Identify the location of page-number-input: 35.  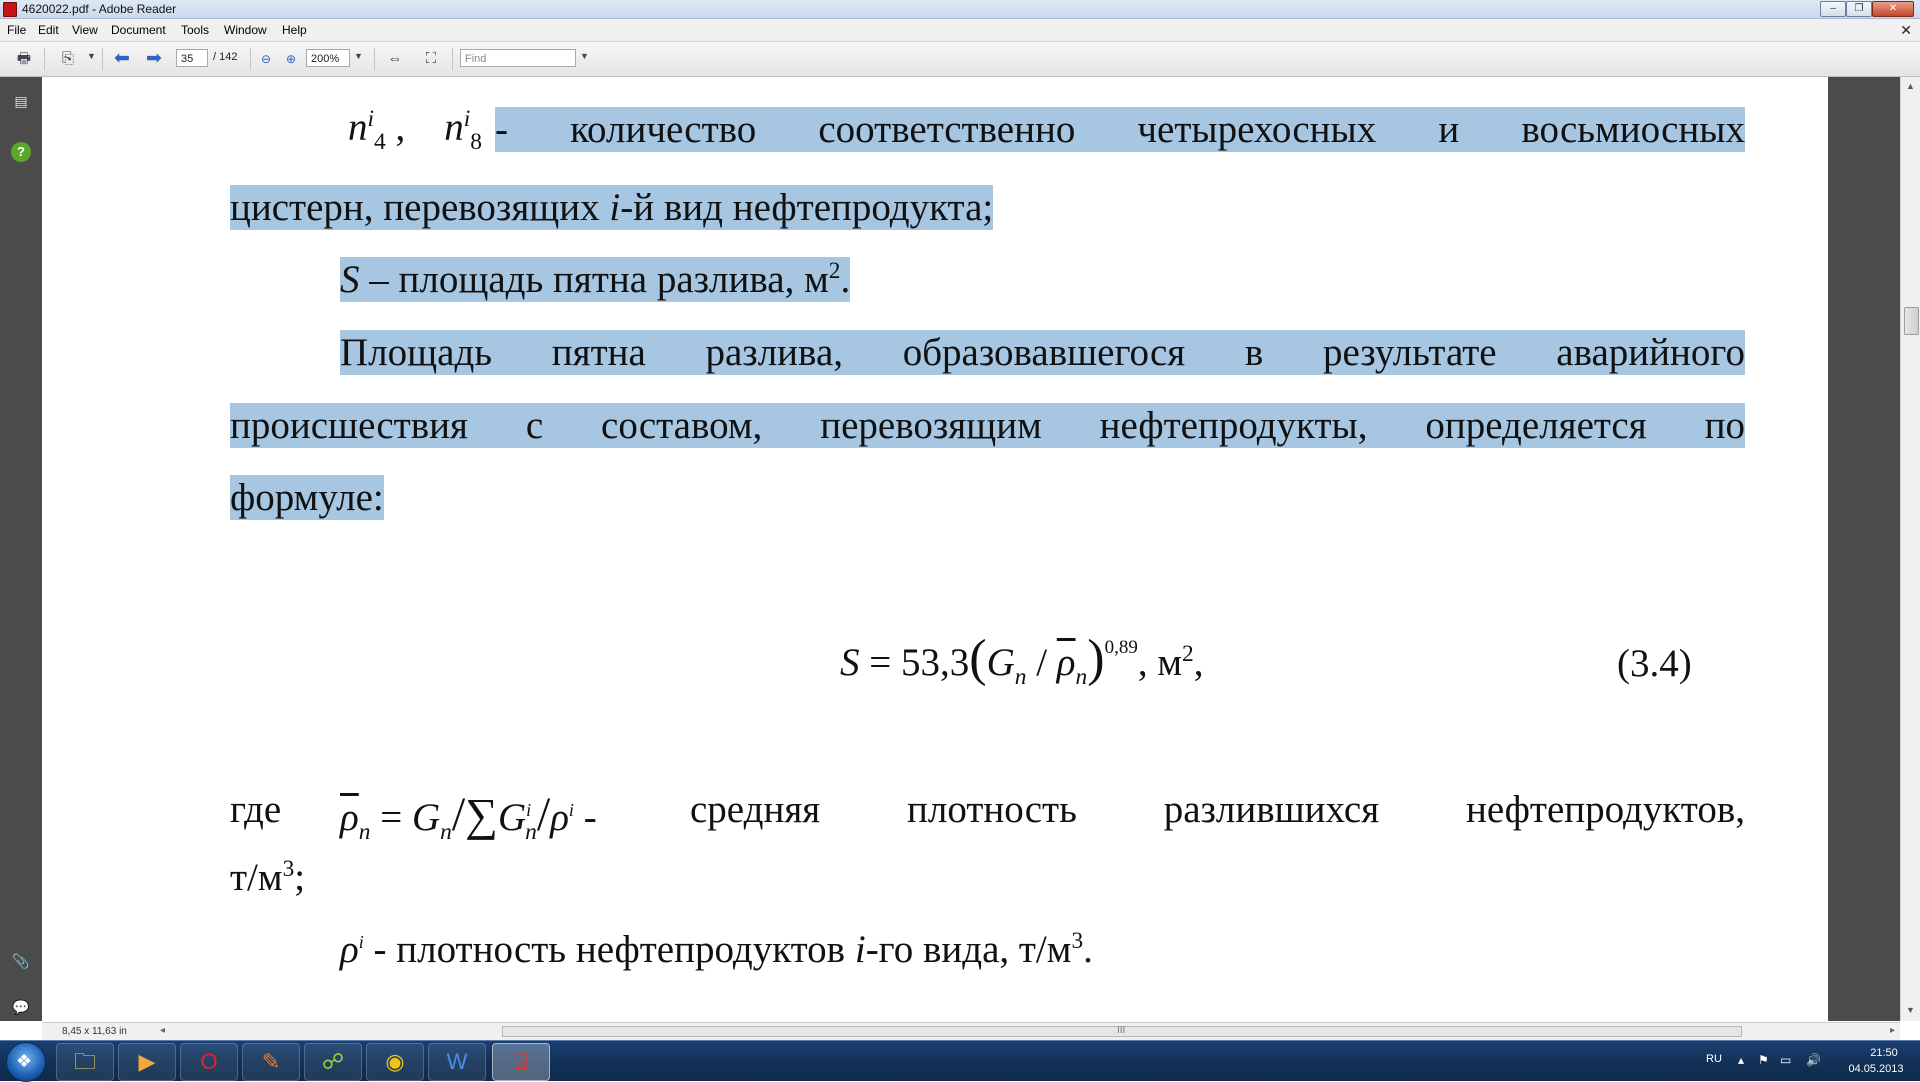
(192, 58).